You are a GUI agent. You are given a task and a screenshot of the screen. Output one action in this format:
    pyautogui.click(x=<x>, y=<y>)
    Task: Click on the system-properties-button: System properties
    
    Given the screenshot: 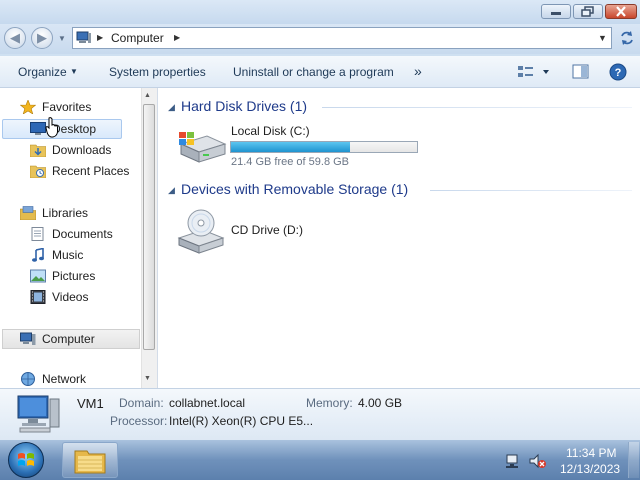 What is the action you would take?
    pyautogui.click(x=157, y=72)
    